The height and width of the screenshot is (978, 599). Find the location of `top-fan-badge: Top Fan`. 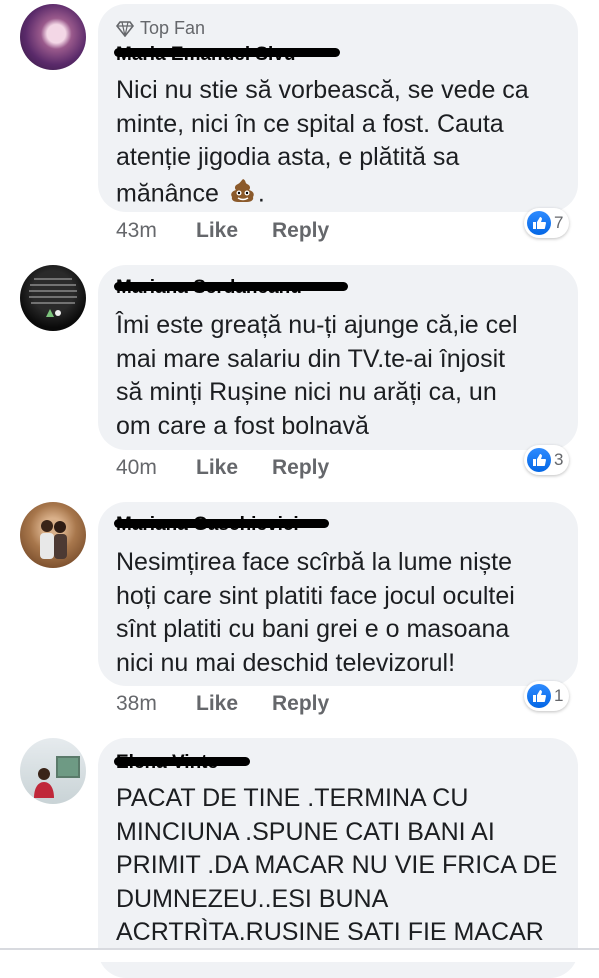

top-fan-badge: Top Fan is located at coordinates (160, 28).